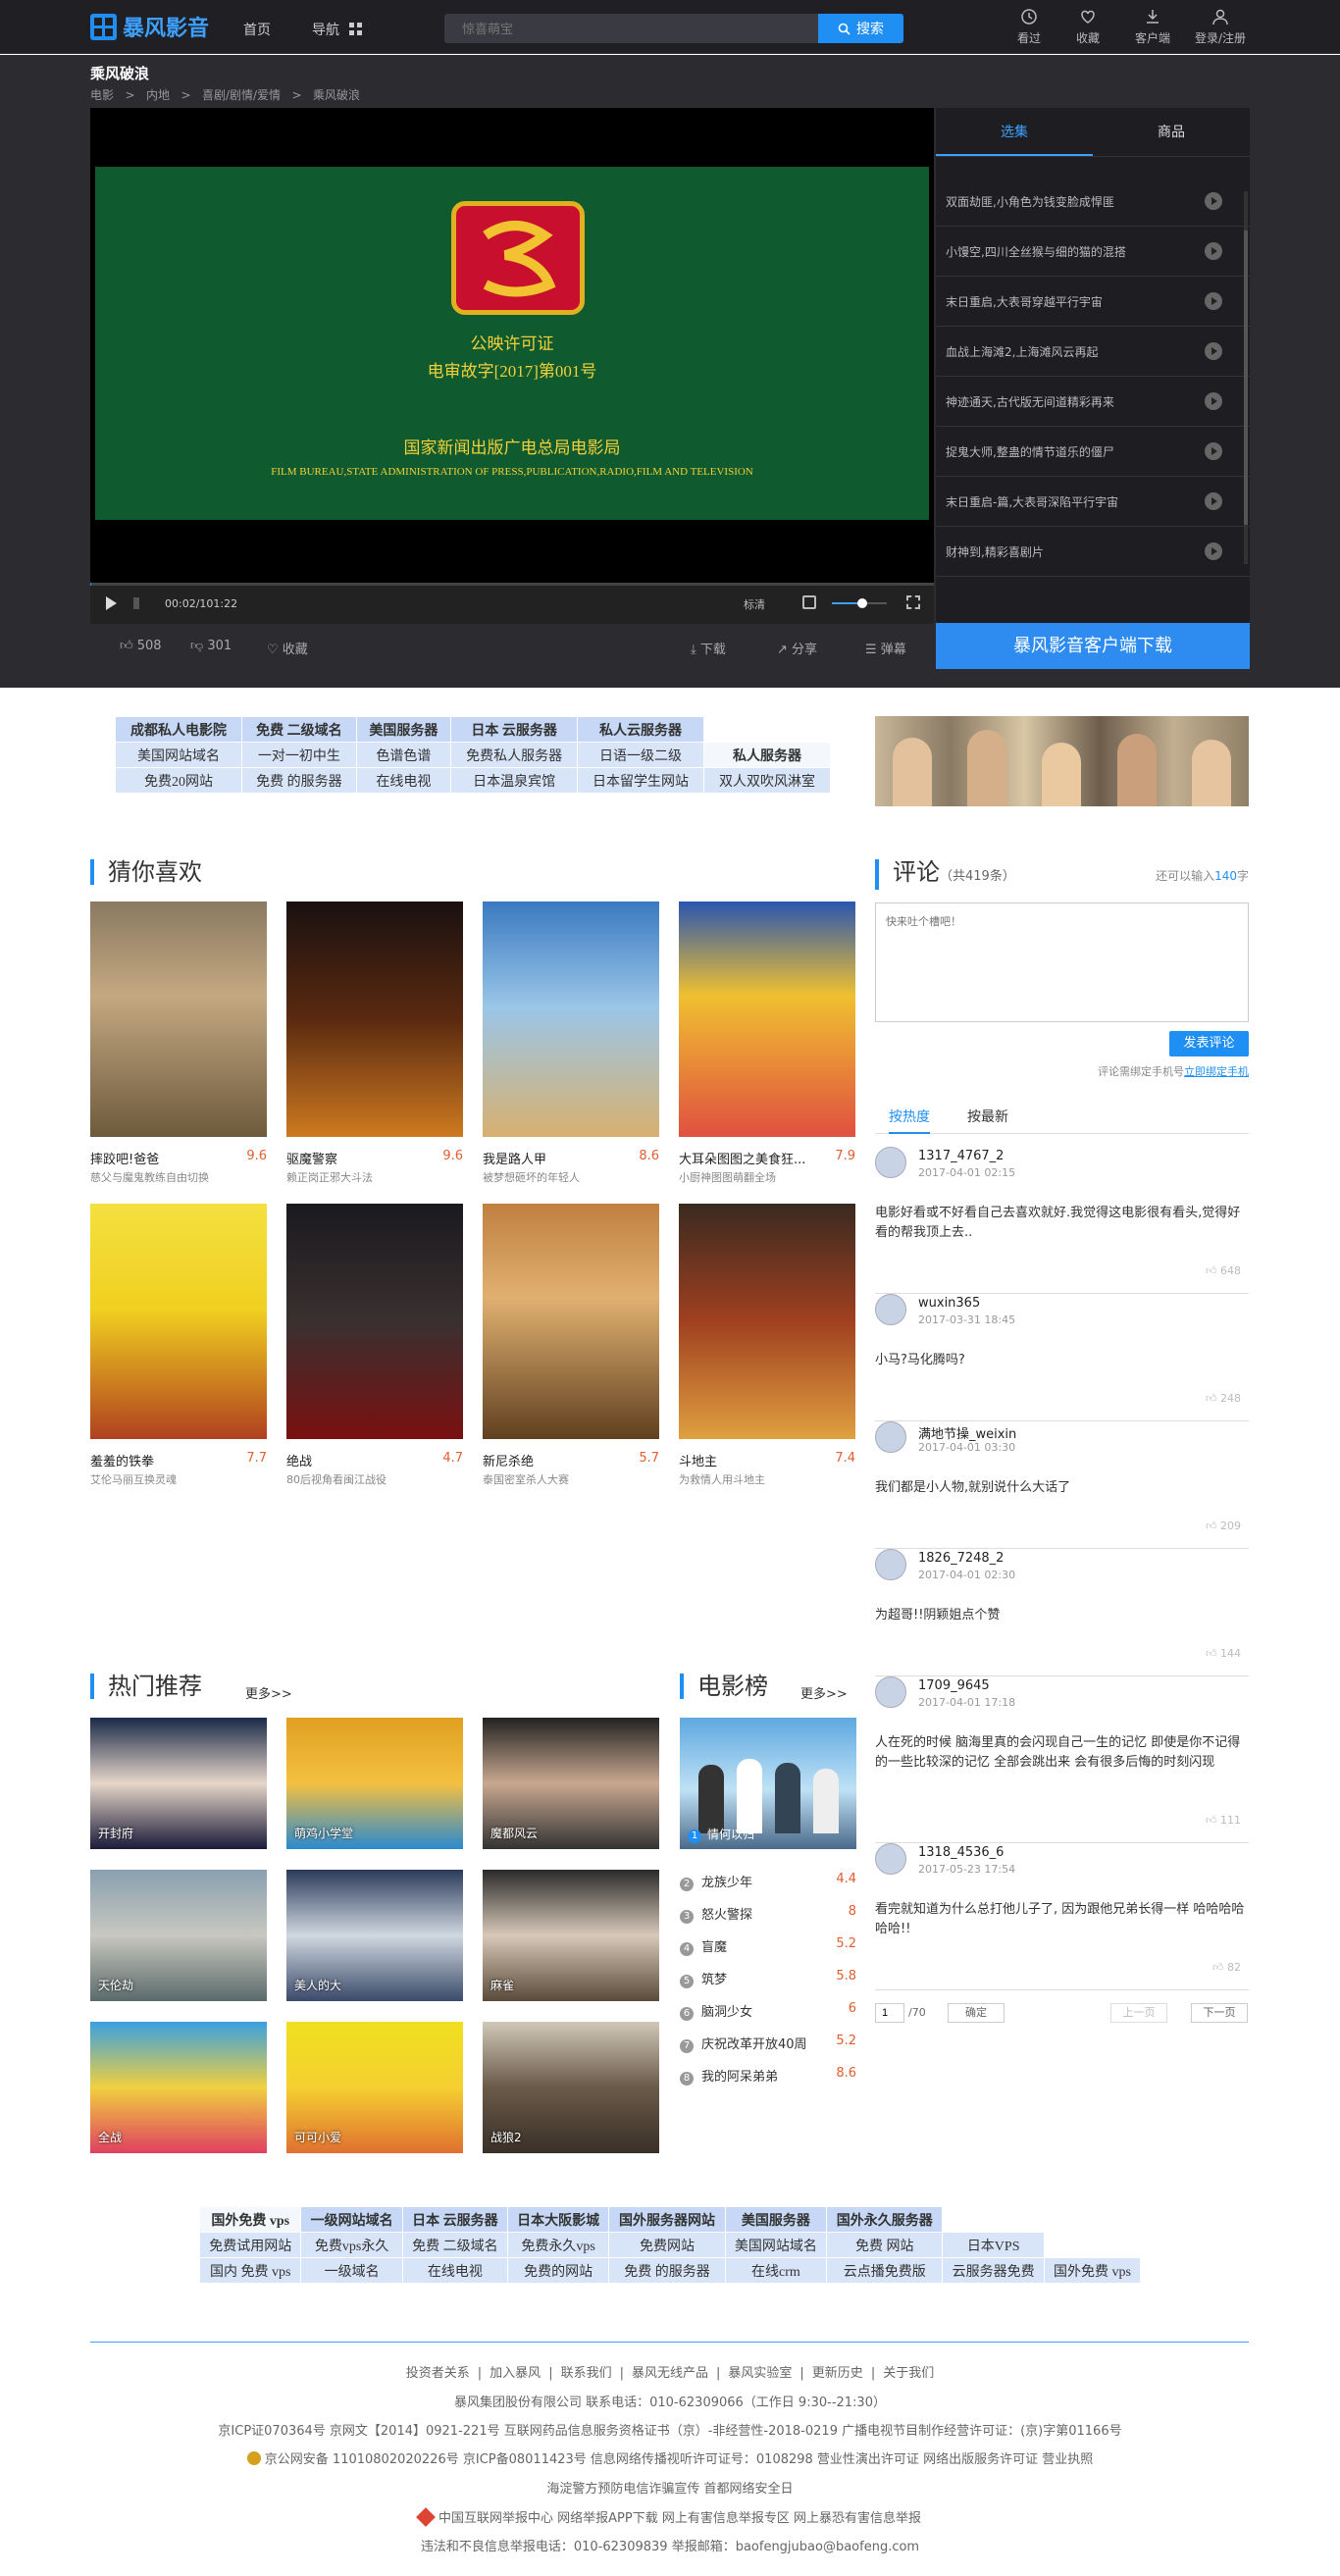 The width and height of the screenshot is (1340, 2576). Describe the element at coordinates (403, 755) in the screenshot. I see `ad-link: 色谱色谱` at that location.